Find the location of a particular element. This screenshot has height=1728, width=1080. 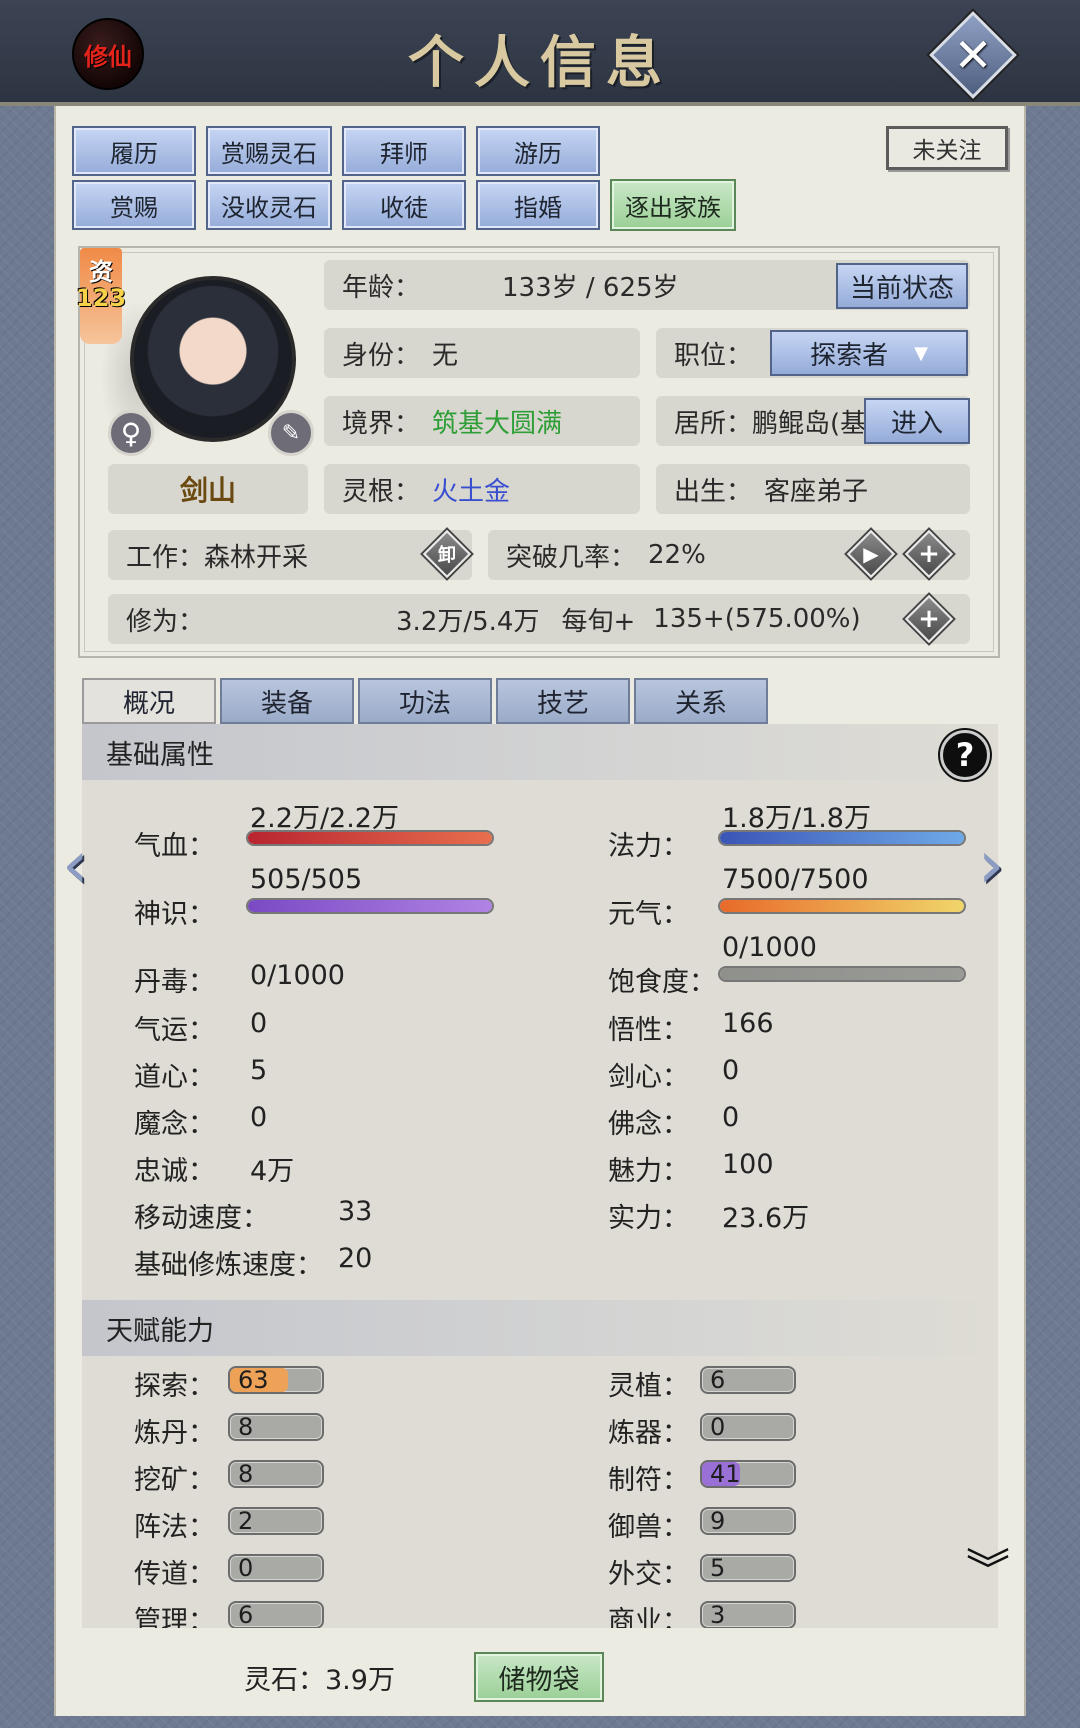

spirit-stones-label: 灵石： is located at coordinates (284, 1680).